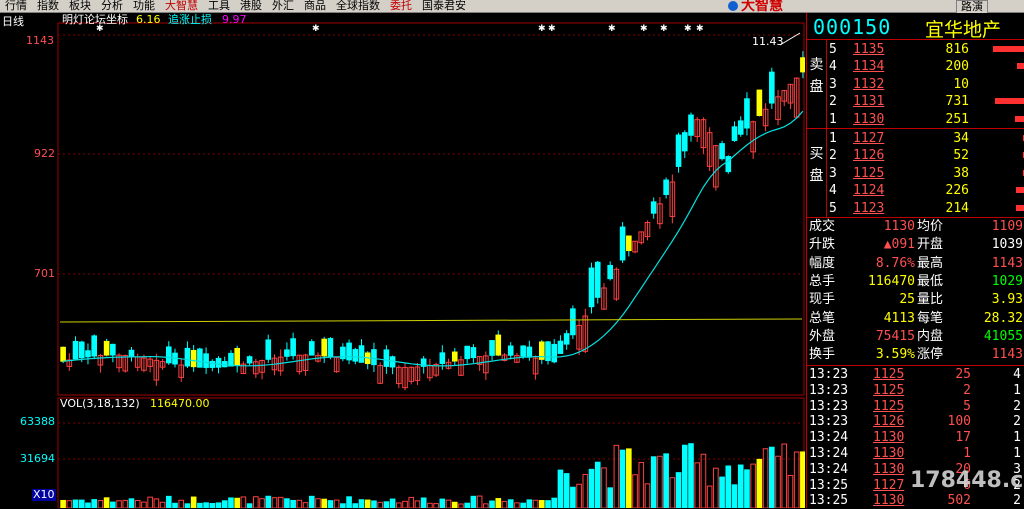 The height and width of the screenshot is (509, 1024). Describe the element at coordinates (972, 7) in the screenshot. I see `roadshow-button: 路演` at that location.